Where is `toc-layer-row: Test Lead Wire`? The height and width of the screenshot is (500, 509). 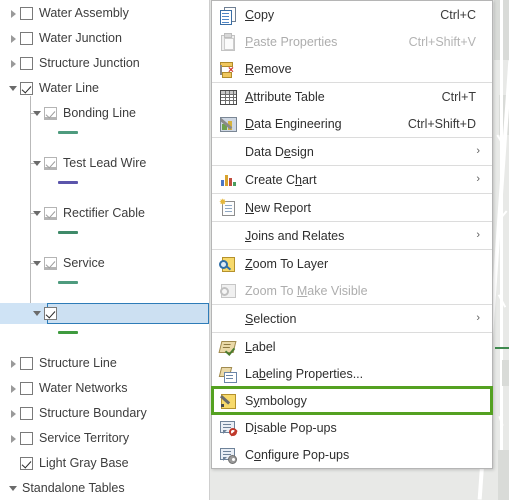
toc-layer-row: Test Lead Wire is located at coordinates (104, 163).